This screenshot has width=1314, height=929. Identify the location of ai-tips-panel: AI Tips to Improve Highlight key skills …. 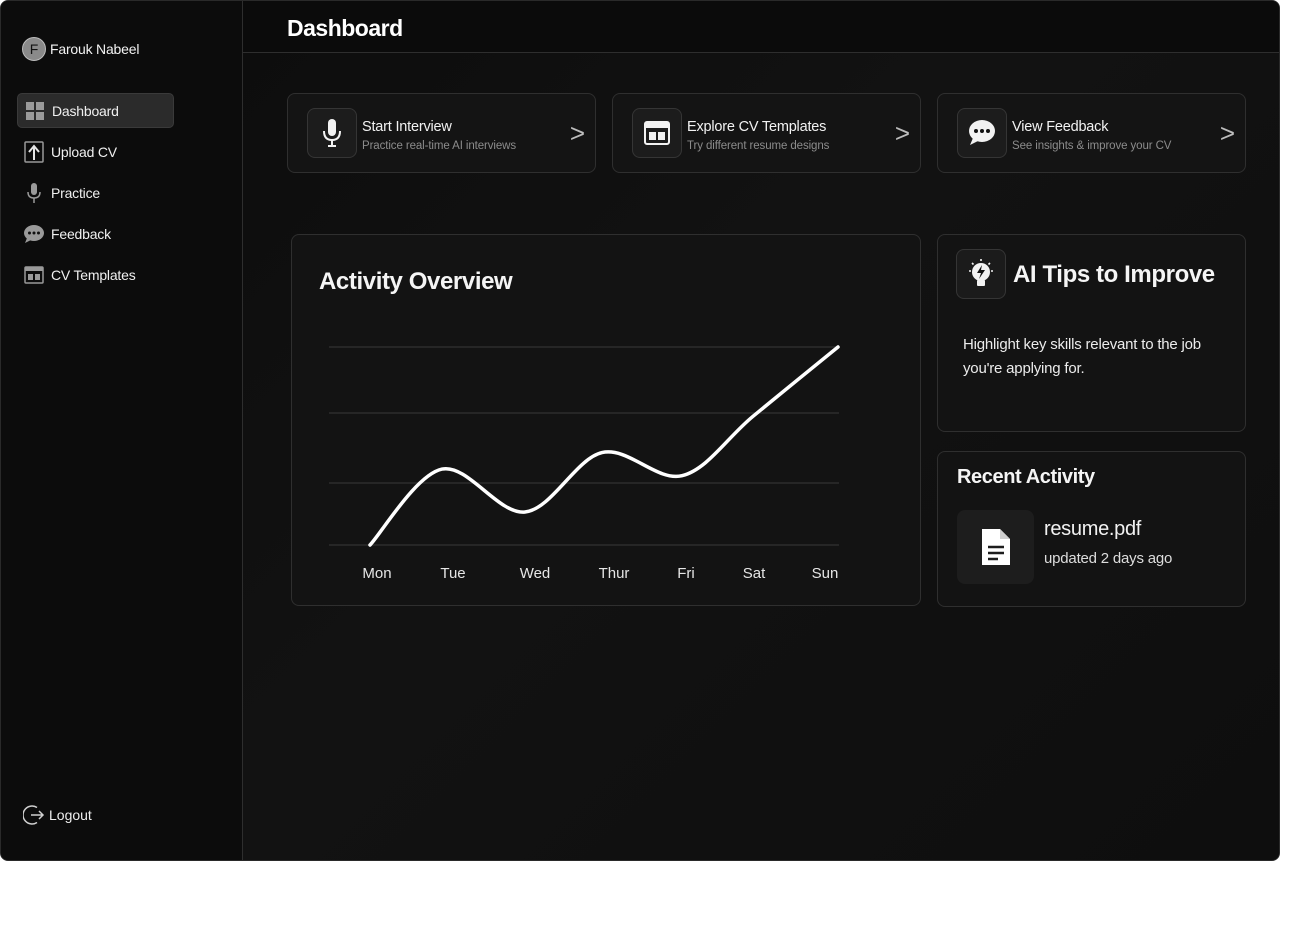
(1091, 333).